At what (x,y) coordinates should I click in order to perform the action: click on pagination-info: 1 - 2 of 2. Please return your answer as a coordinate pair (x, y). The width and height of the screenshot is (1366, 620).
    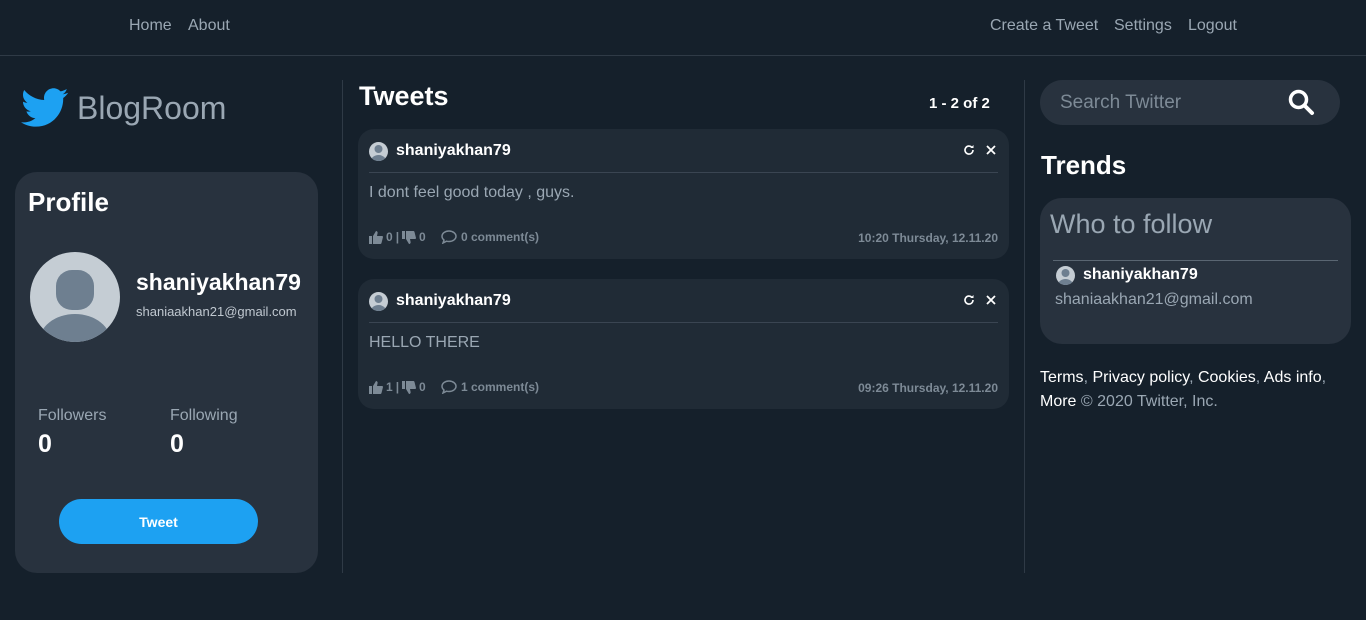
    Looking at the image, I should click on (959, 103).